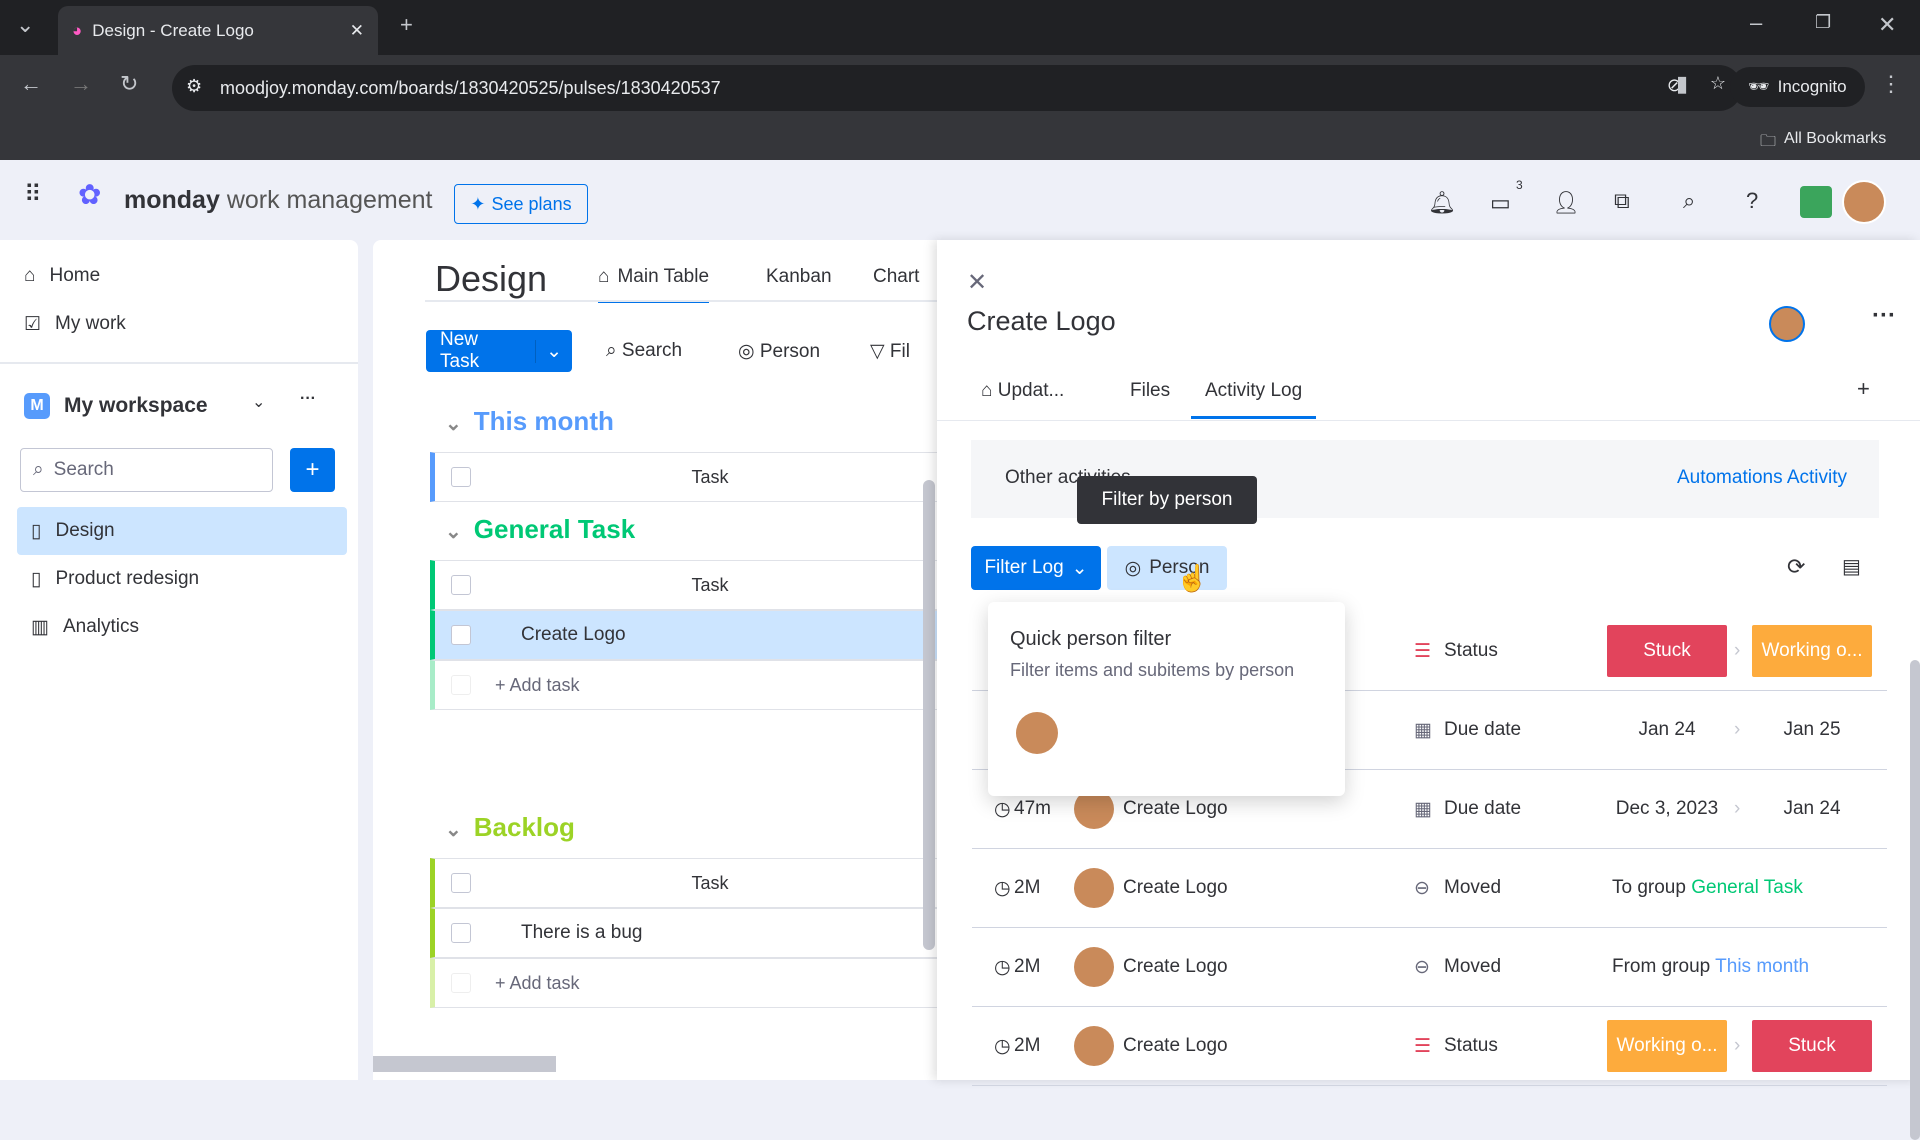 This screenshot has width=1920, height=1140. Describe the element at coordinates (1152, 670) in the screenshot. I see `popup-subtitle: Filter items and subitems by person` at that location.